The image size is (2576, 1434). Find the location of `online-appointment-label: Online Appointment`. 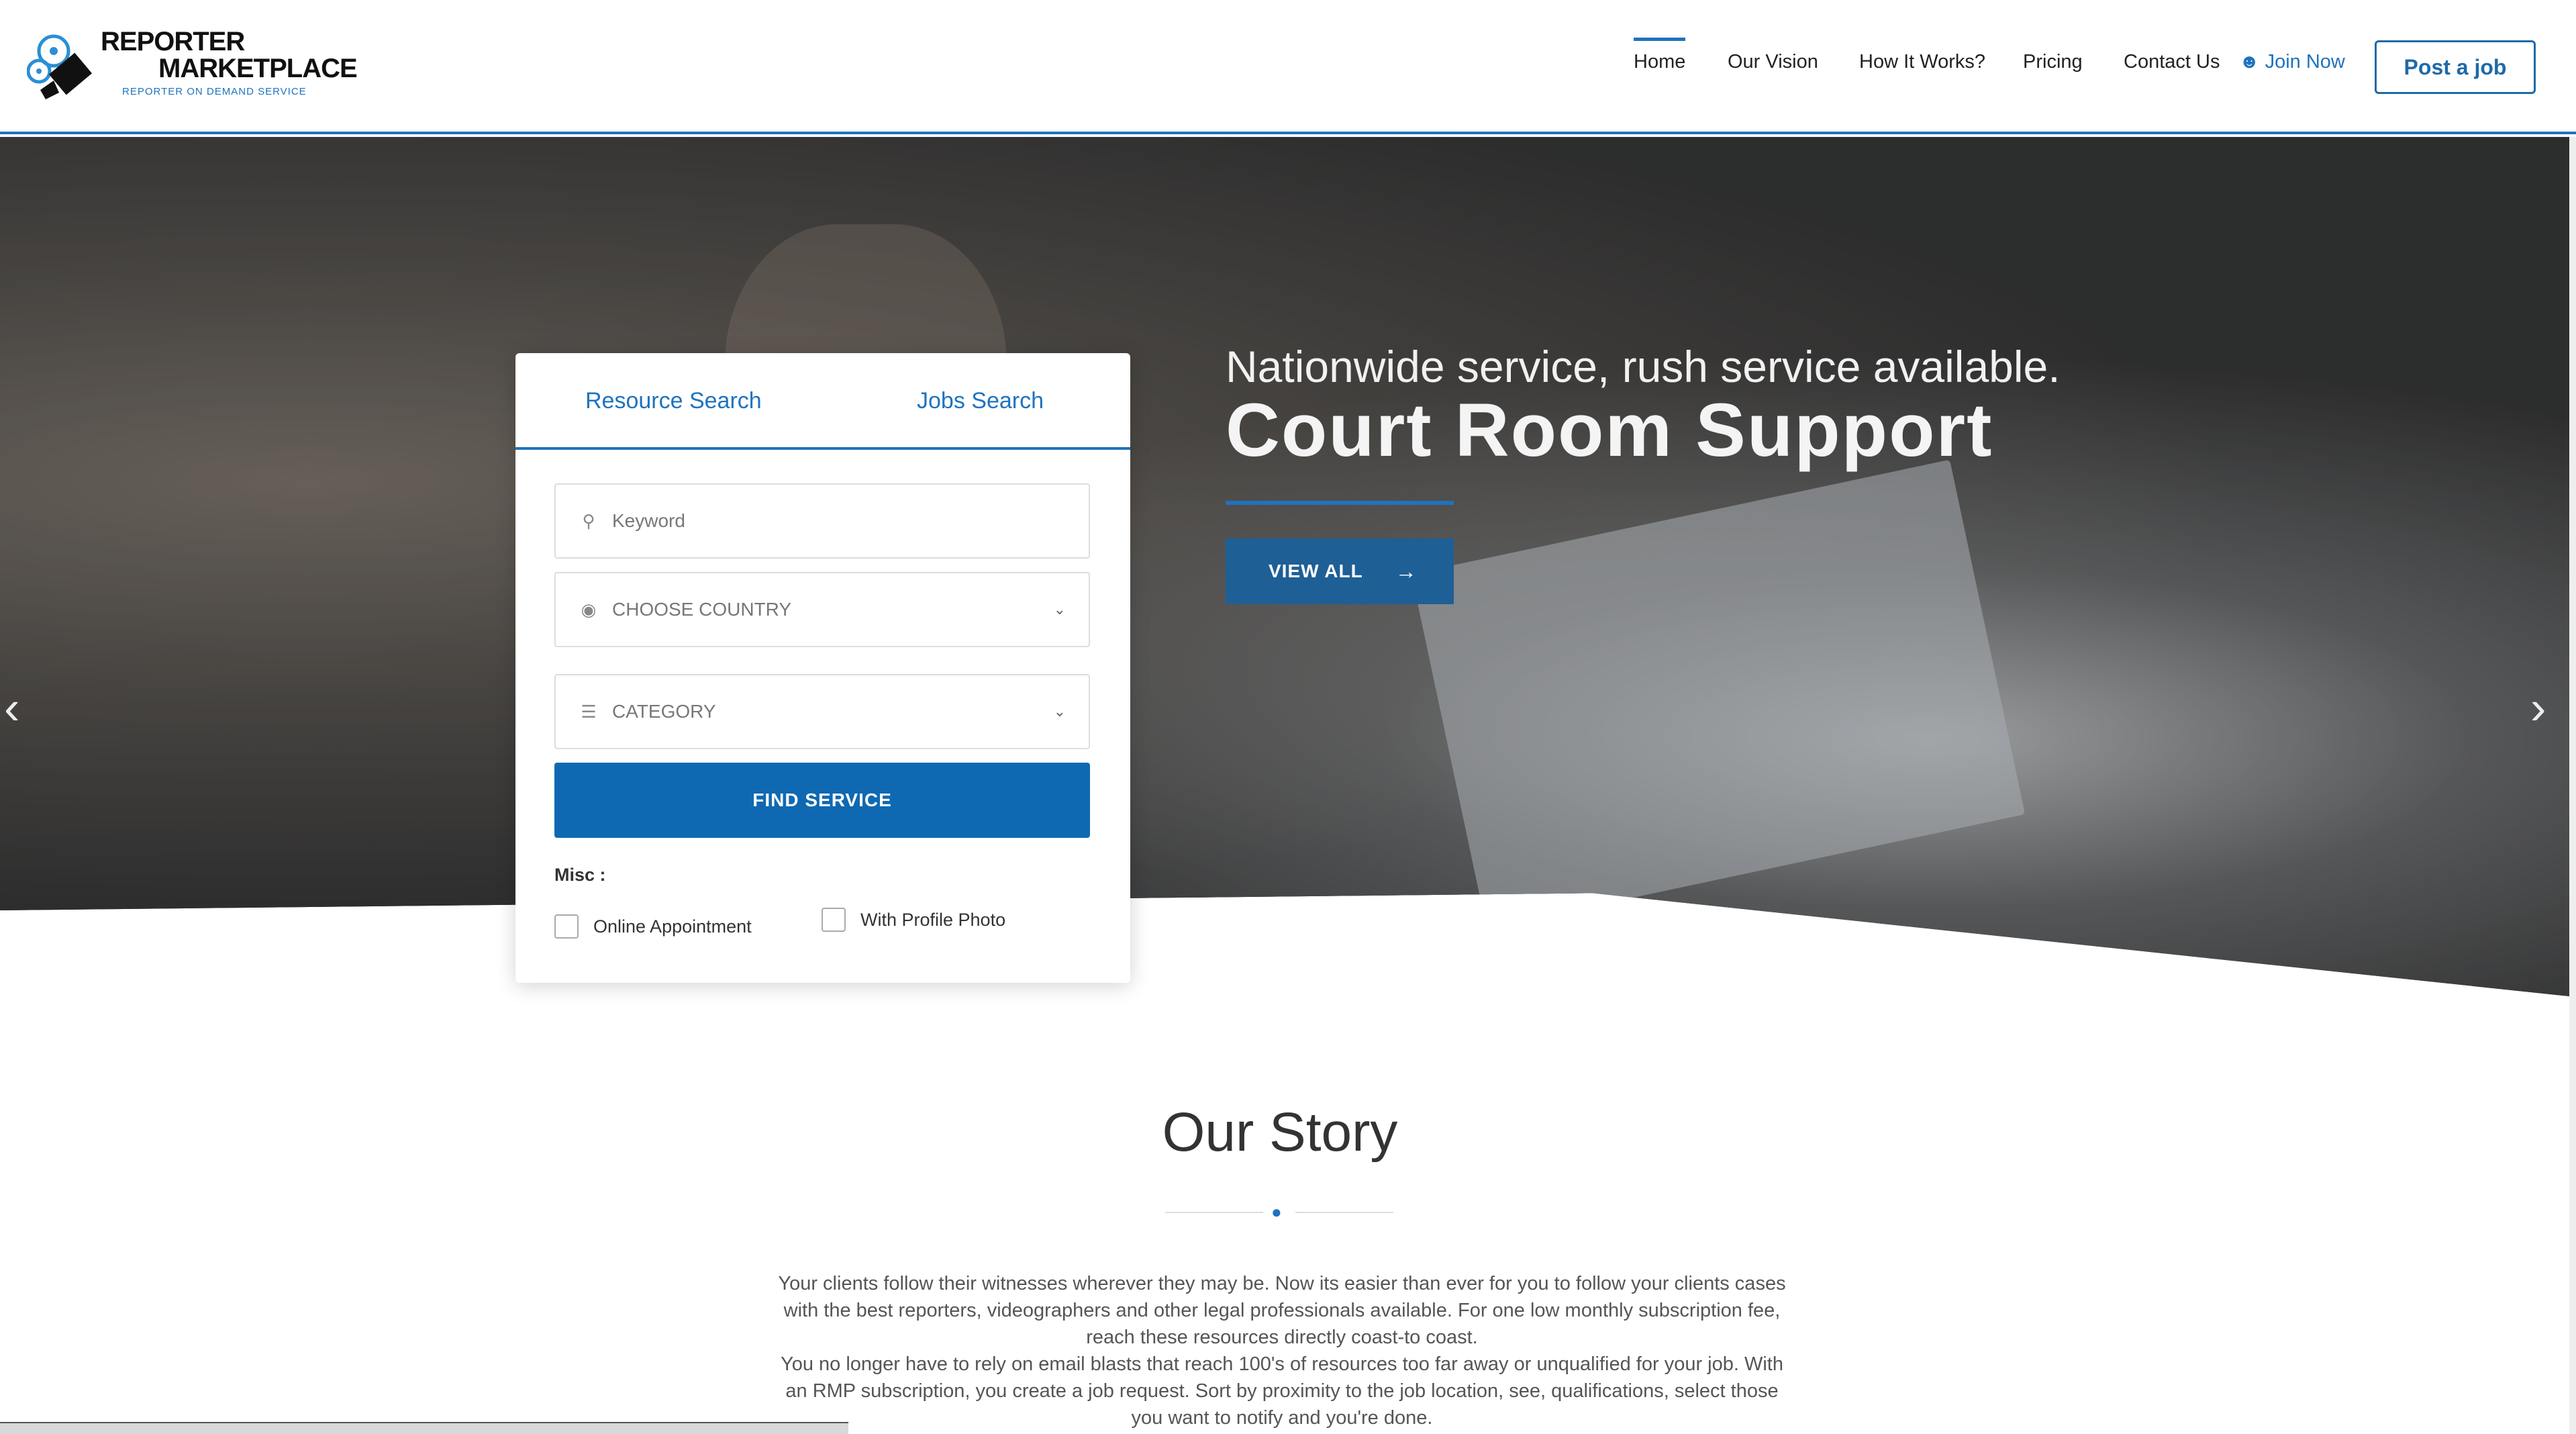

online-appointment-label: Online Appointment is located at coordinates (672, 926).